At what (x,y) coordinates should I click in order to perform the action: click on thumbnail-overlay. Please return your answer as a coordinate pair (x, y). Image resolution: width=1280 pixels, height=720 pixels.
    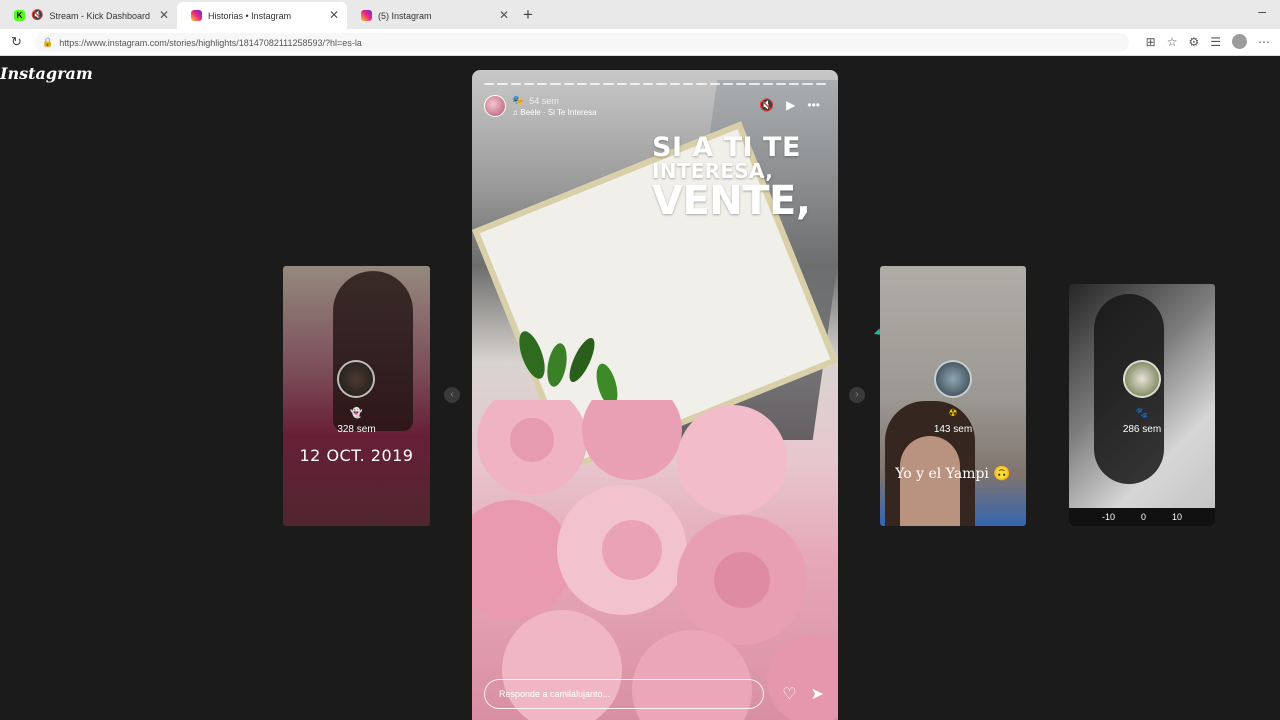
    Looking at the image, I should click on (1142, 405).